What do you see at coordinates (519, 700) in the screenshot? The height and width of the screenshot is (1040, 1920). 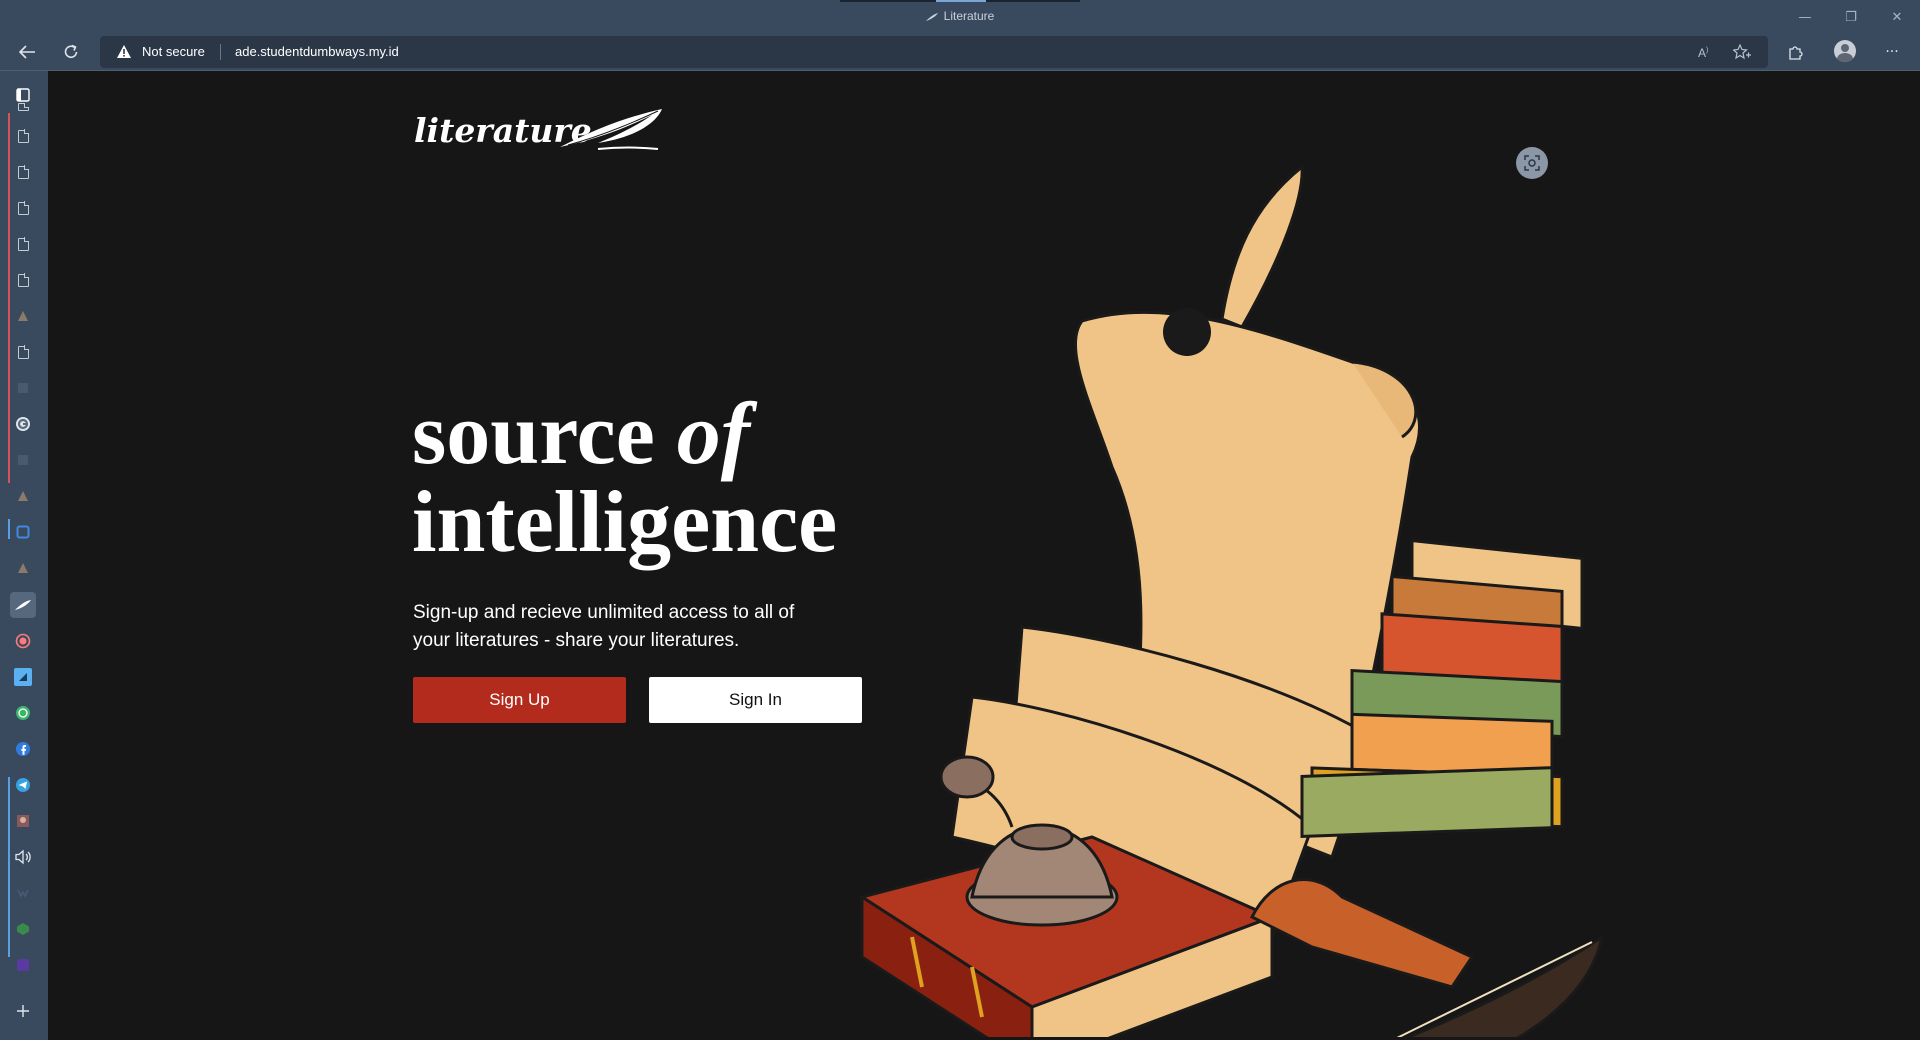 I see `sign-up-button: Sign Up` at bounding box center [519, 700].